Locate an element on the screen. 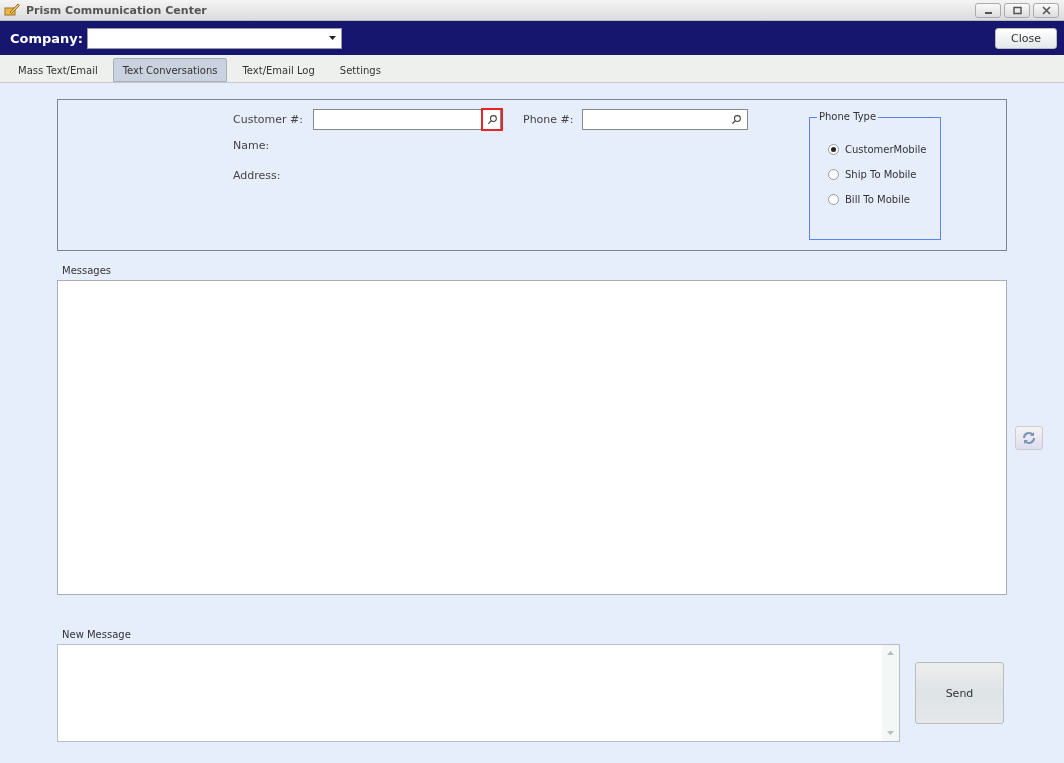 The height and width of the screenshot is (763, 1064). close-window-button is located at coordinates (1046, 10).